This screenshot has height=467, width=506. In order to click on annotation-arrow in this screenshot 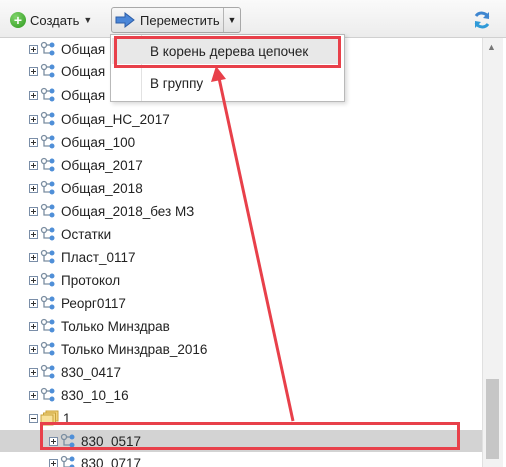, I will do `click(253, 244)`.